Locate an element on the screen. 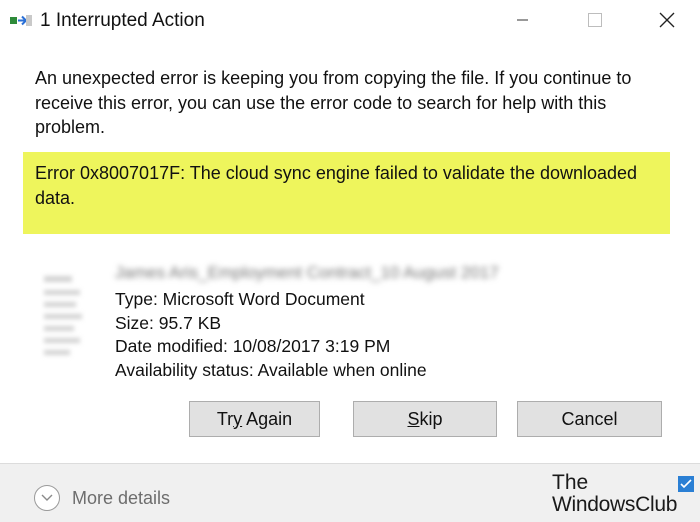 This screenshot has height=522, width=700. title-bar: 1 Interrupted Action is located at coordinates (350, 22).